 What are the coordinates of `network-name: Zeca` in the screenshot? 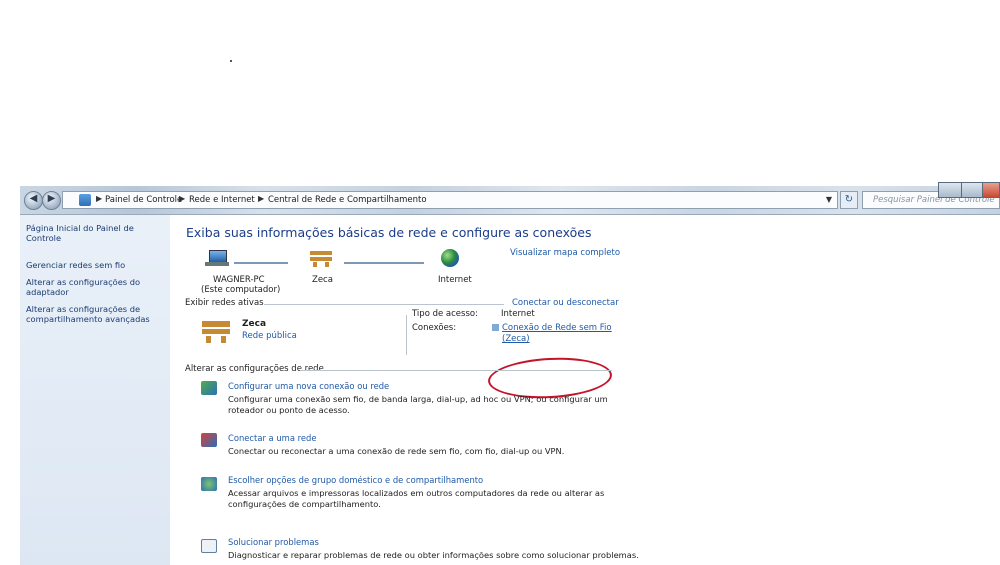 It's located at (254, 324).